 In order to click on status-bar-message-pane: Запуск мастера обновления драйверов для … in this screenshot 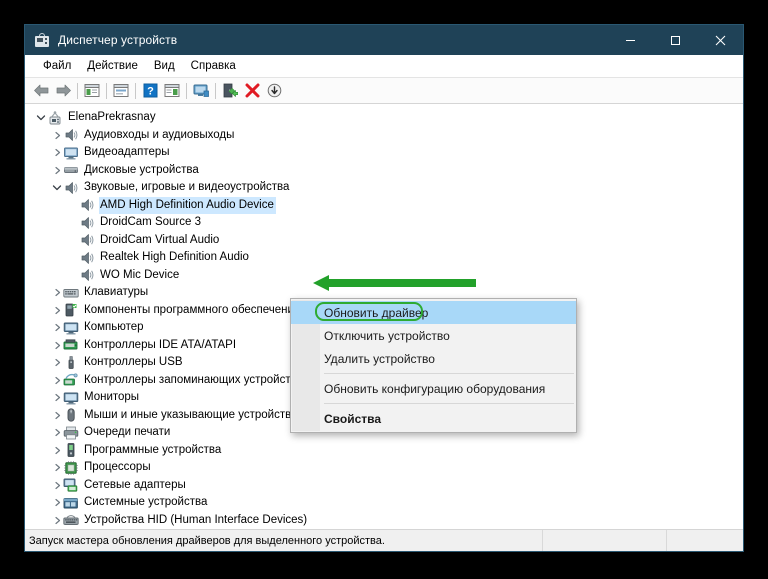, I will do `click(284, 540)`.